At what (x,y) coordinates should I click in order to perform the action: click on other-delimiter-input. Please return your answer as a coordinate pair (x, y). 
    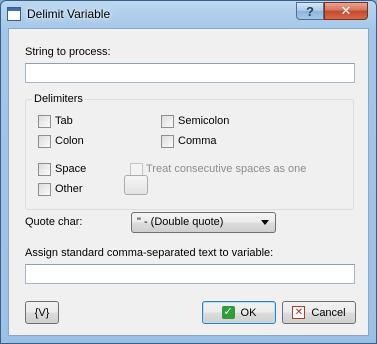
    Looking at the image, I should click on (136, 185).